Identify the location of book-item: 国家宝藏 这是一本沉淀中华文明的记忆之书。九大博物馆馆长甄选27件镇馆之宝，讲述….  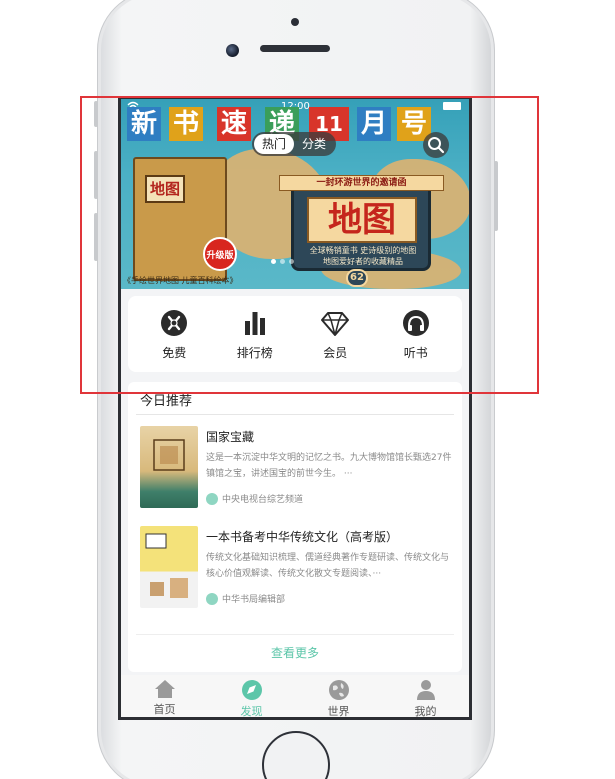
(296, 468).